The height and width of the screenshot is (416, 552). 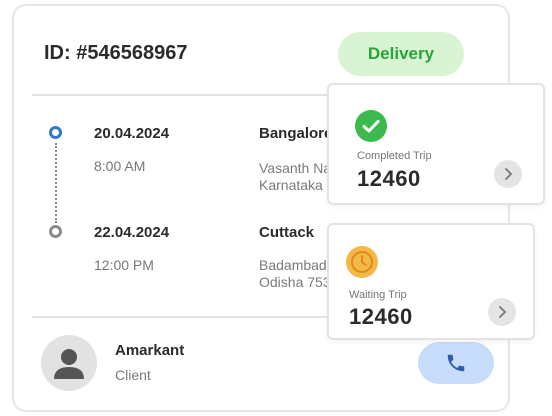 I want to click on check-circle-icon, so click(x=371, y=126).